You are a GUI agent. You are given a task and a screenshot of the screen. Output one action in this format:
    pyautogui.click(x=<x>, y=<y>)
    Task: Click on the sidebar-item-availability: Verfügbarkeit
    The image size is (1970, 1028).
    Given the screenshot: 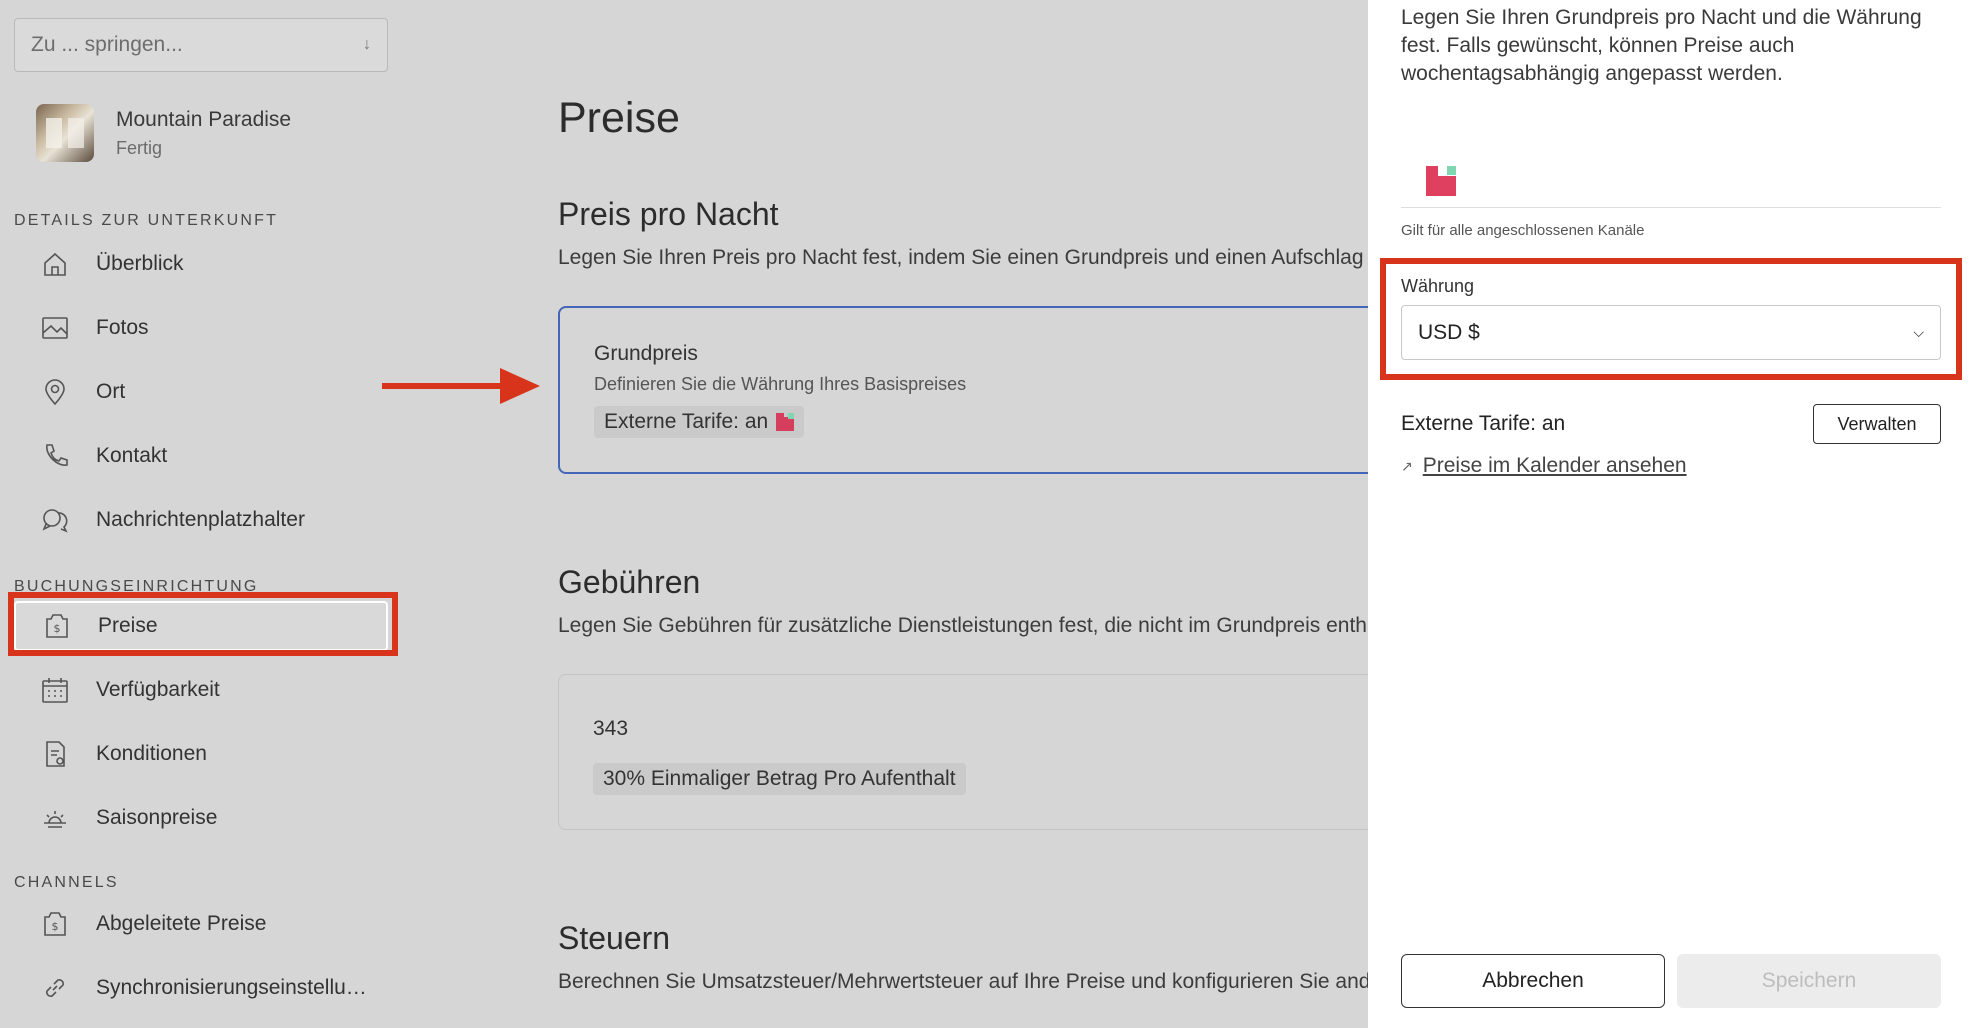 What is the action you would take?
    pyautogui.click(x=201, y=690)
    